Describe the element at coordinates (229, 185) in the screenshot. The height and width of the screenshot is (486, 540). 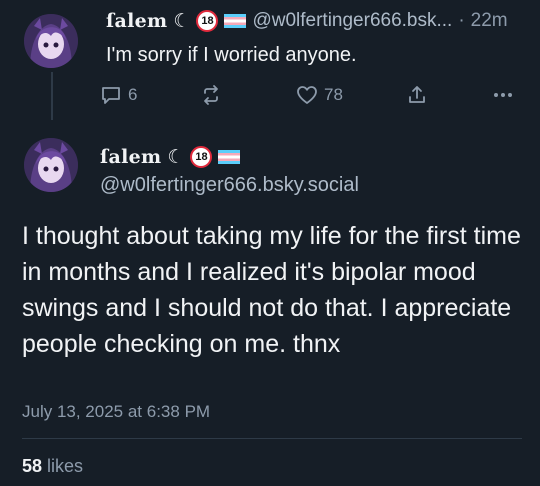
I see `post-author-handle: @w0lfertinger666.bsky.social` at that location.